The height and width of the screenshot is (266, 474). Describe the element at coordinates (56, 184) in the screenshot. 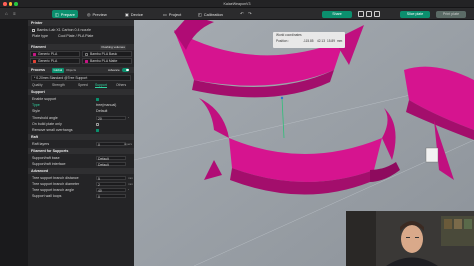

I see `branch-diameter-label: Tree support branch diameter` at that location.